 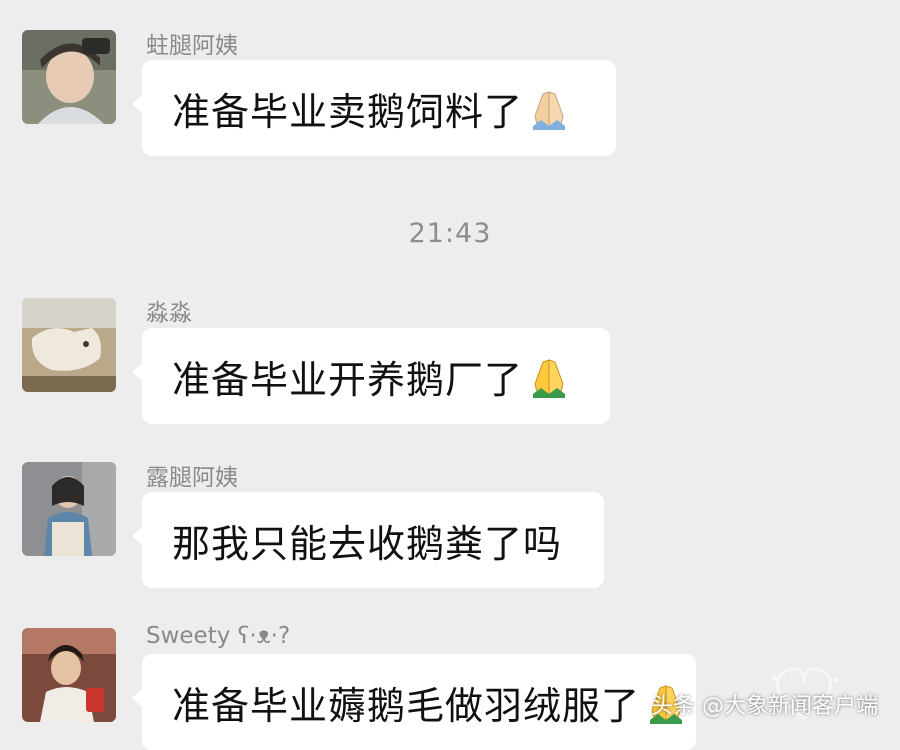 I want to click on sender-name: Sweety ʕ·ᴥ·?, so click(x=218, y=636).